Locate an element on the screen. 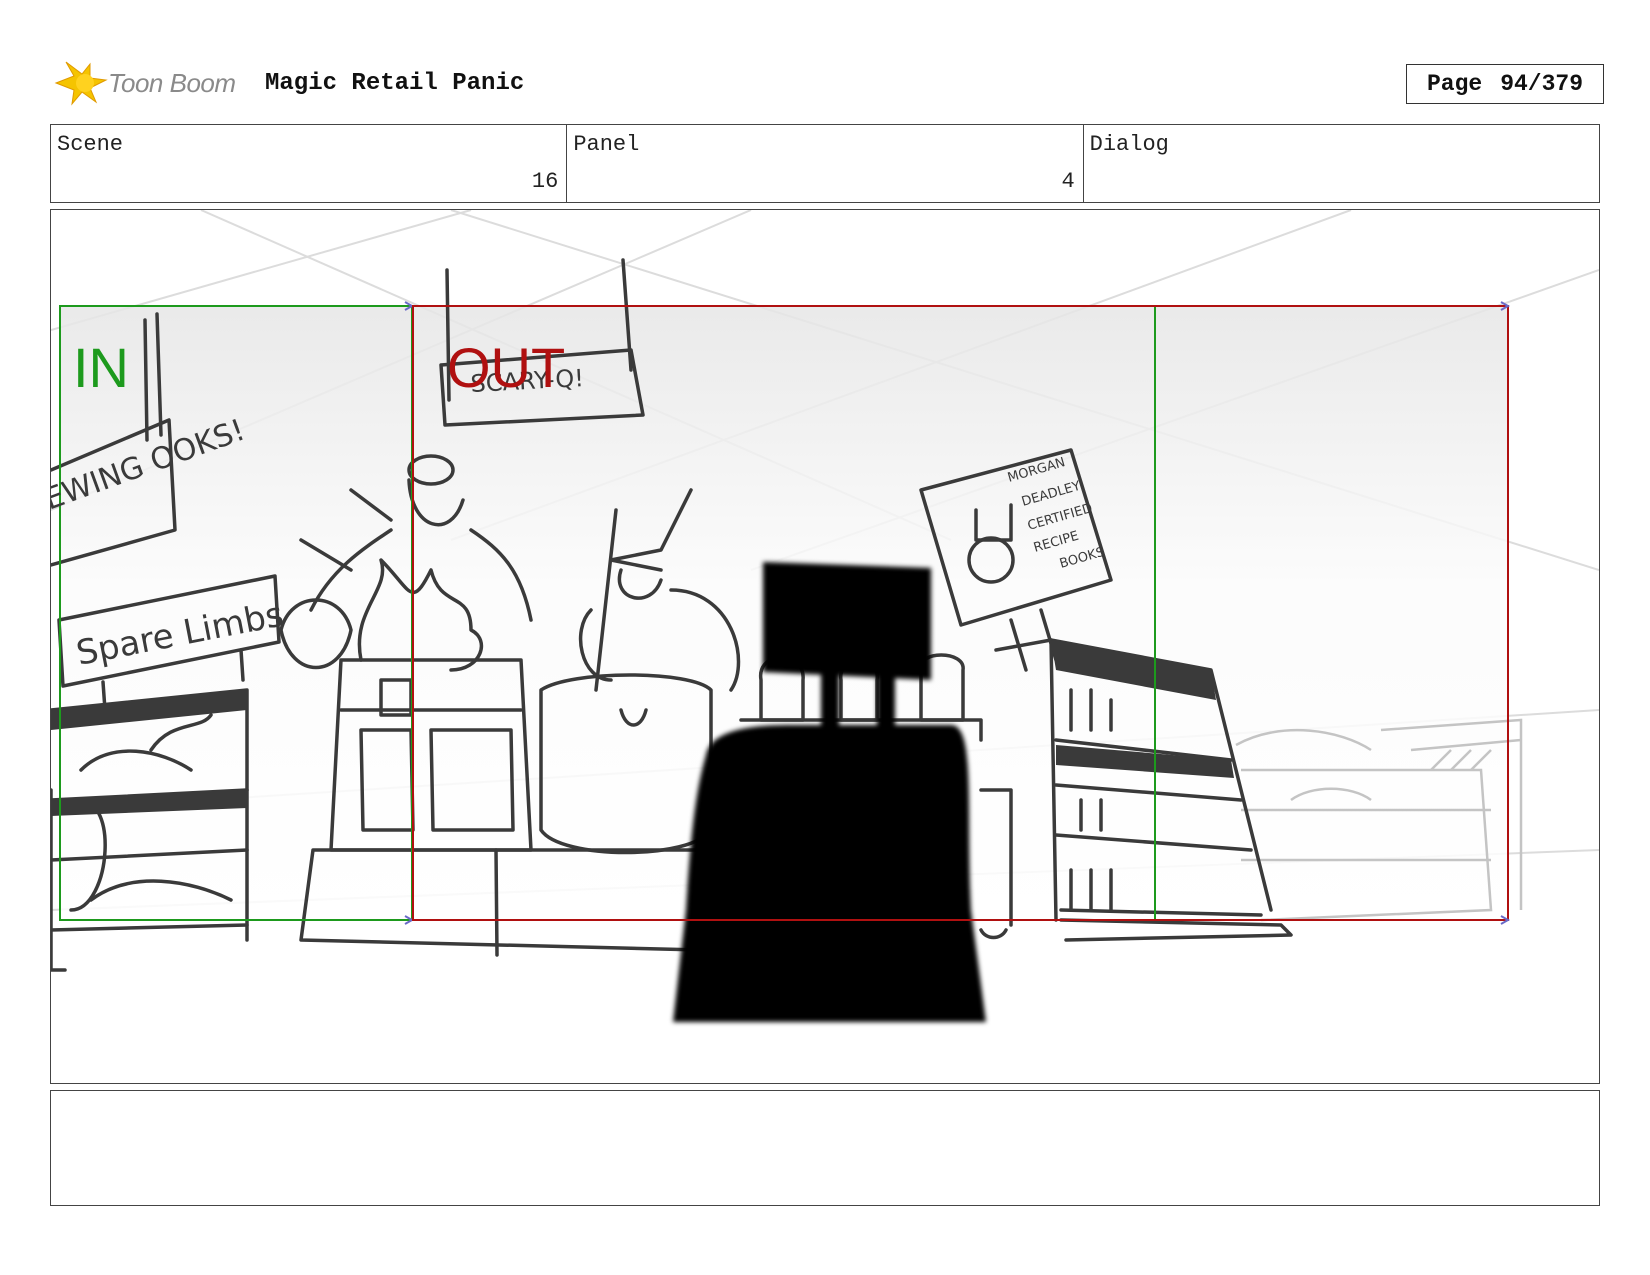  scene-info-table: Scene 16 Panel 4 Dialog is located at coordinates (825, 163).